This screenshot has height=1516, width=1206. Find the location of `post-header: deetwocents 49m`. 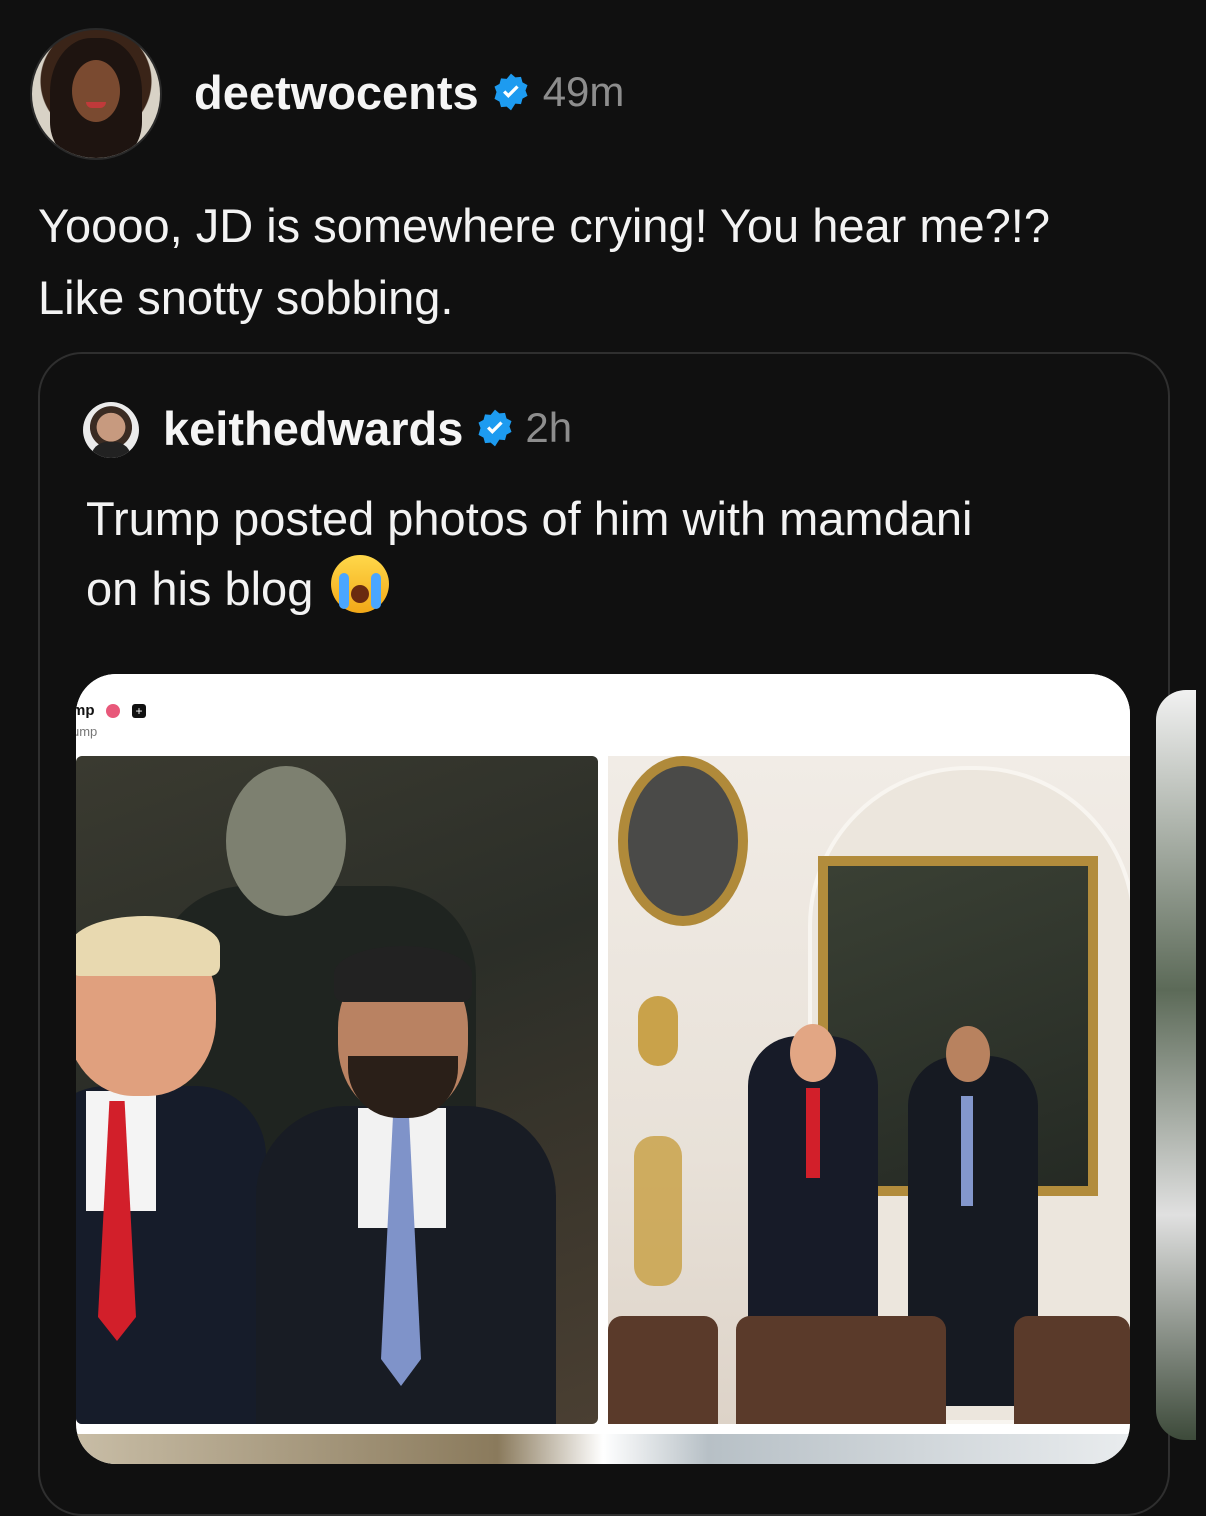

post-header: deetwocents 49m is located at coordinates (409, 92).